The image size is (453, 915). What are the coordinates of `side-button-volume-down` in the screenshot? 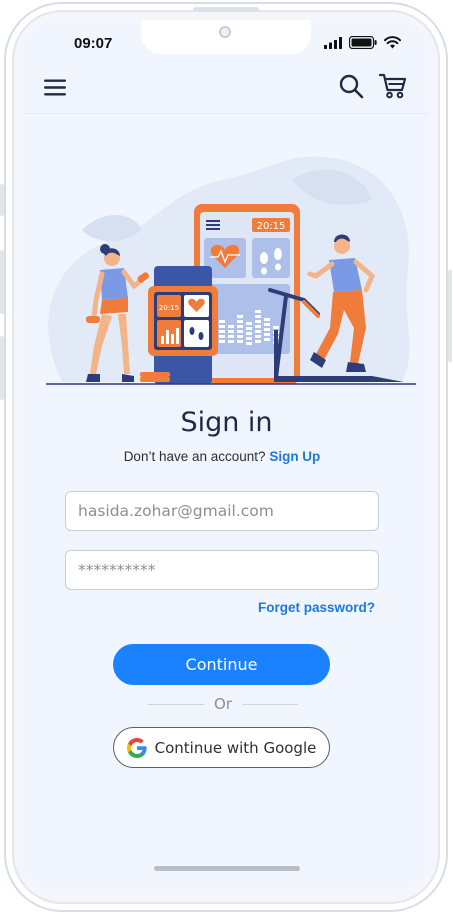 It's located at (2, 368).